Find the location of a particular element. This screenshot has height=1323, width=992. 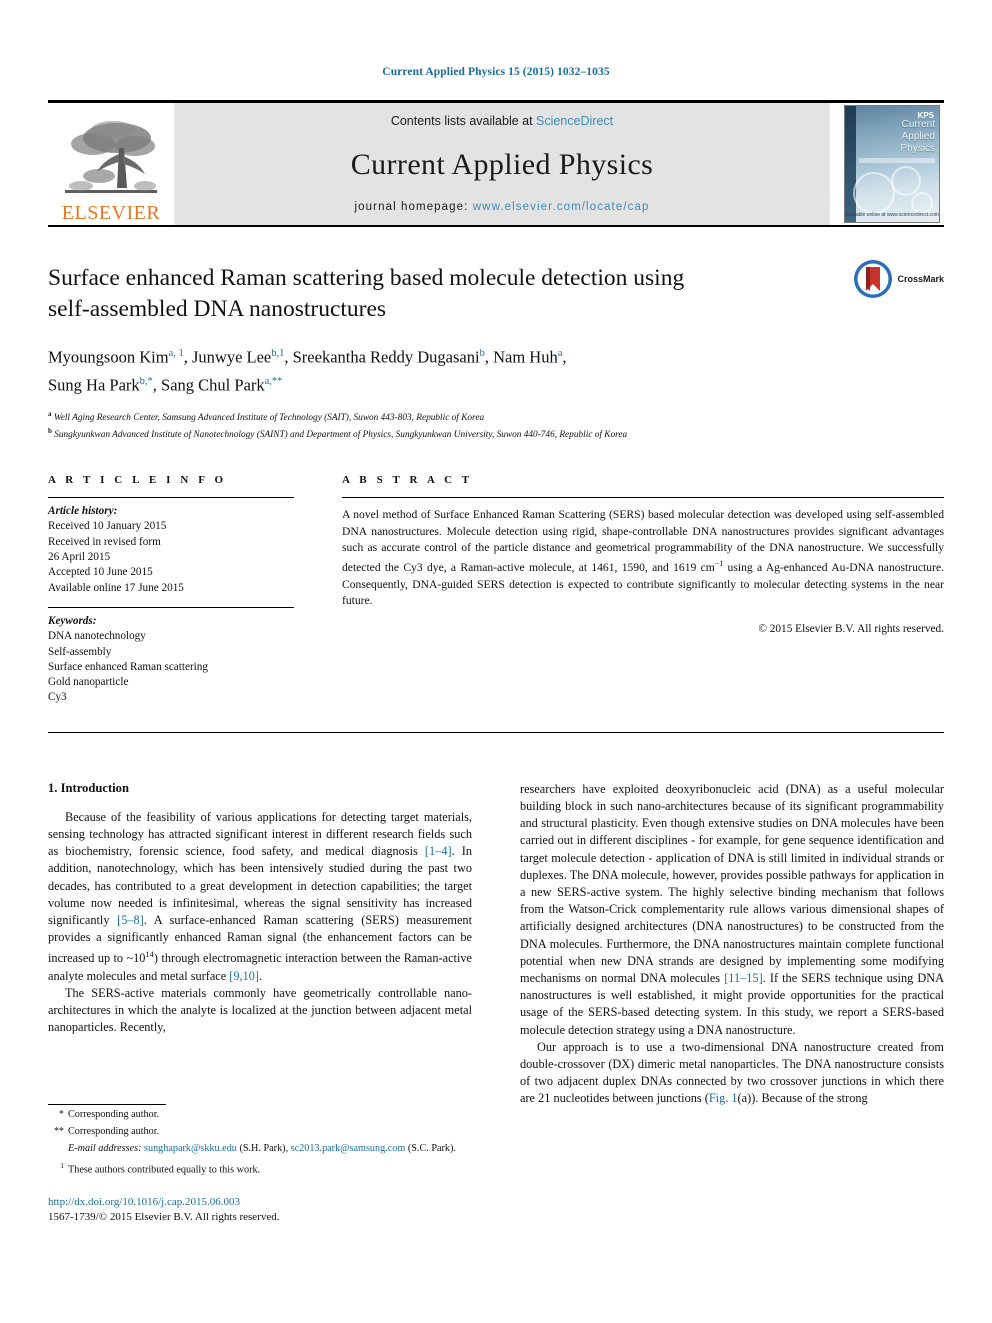

author-affil-mark: a,** is located at coordinates (273, 381).